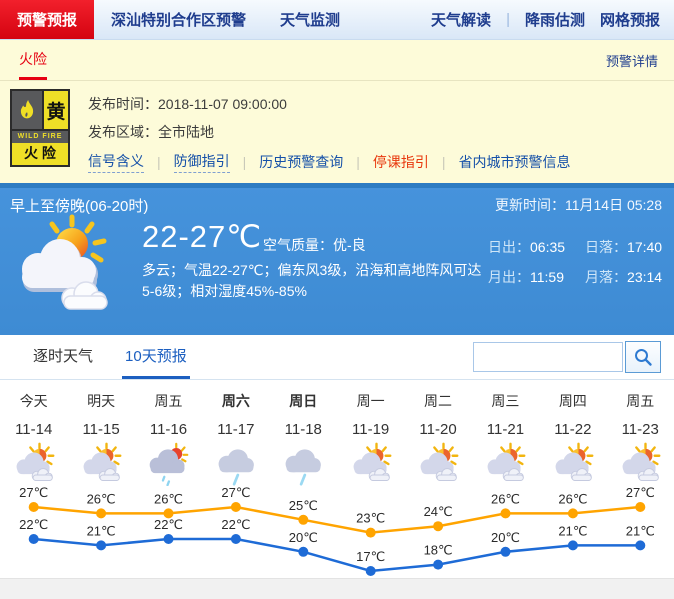 The image size is (674, 599). I want to click on badge-type-cn: 火 险, so click(40, 153).